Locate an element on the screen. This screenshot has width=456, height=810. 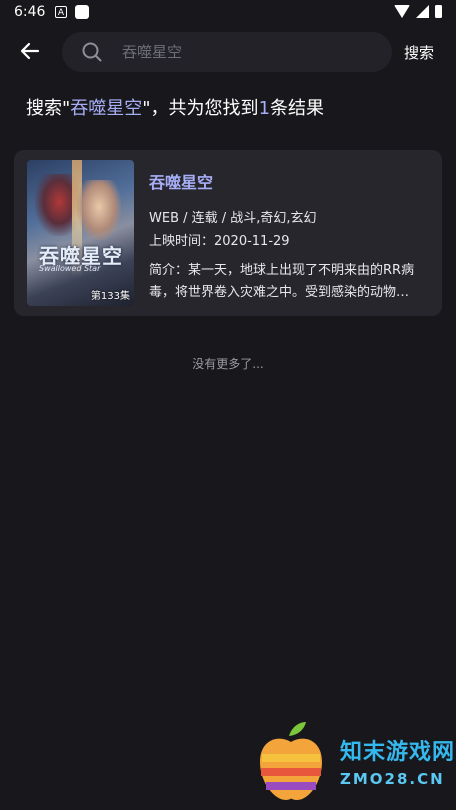
search-field is located at coordinates (227, 52).